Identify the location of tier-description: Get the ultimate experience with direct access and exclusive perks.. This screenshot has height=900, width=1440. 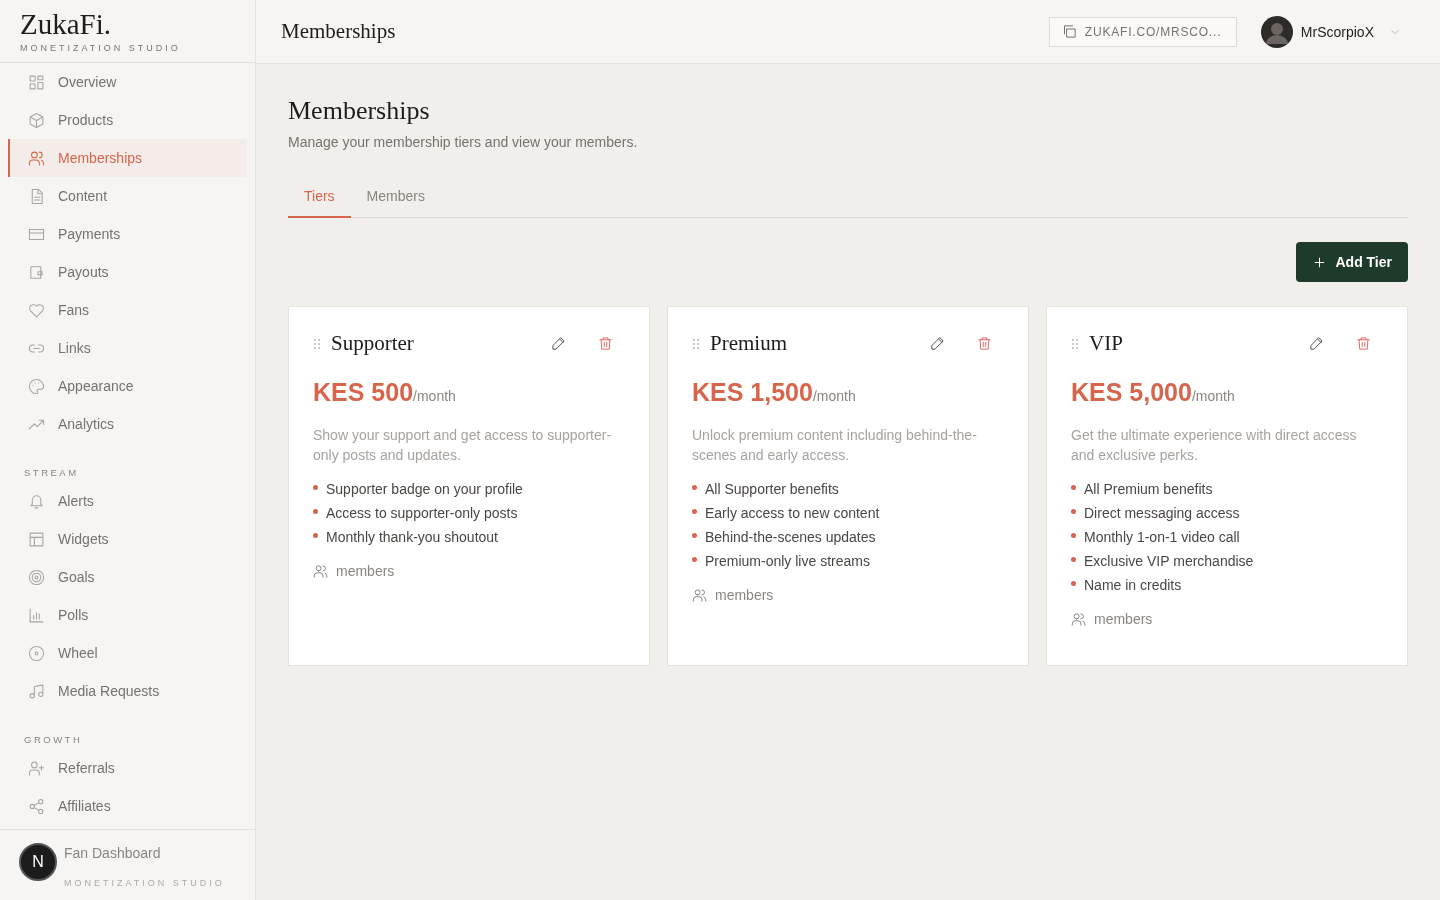
(1214, 445).